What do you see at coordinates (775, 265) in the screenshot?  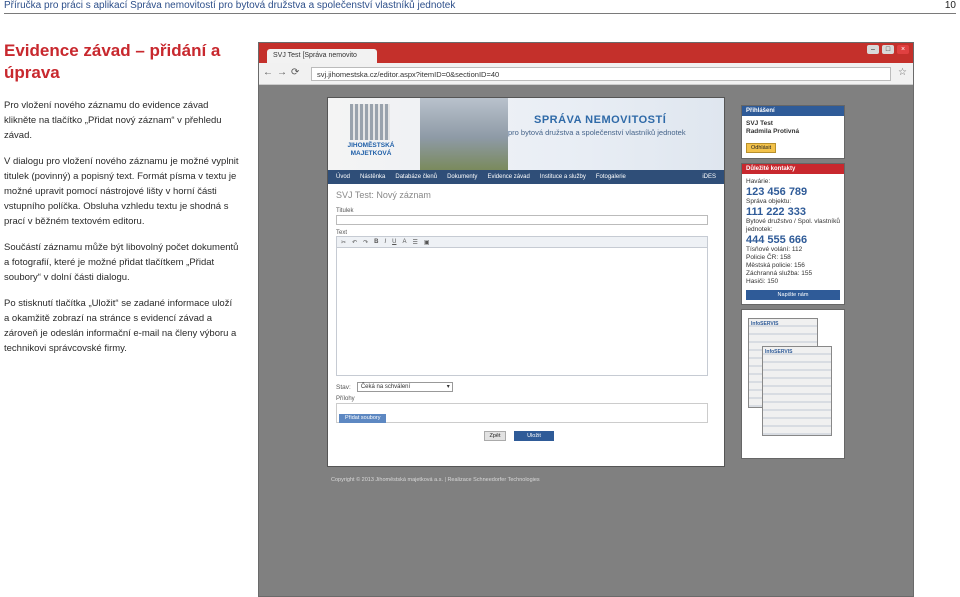 I see `contact-line: Městská policie: 156` at bounding box center [775, 265].